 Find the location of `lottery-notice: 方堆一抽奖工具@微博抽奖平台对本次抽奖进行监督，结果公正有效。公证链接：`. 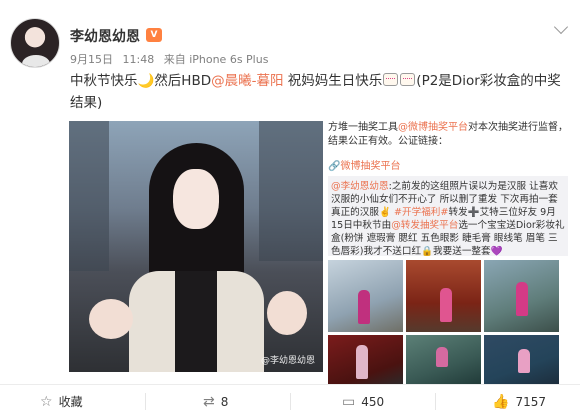

lottery-notice: 方堆一抽奖工具@微博抽奖平台对本次抽奖进行监督，结果公正有效。公证链接： is located at coordinates (448, 139).